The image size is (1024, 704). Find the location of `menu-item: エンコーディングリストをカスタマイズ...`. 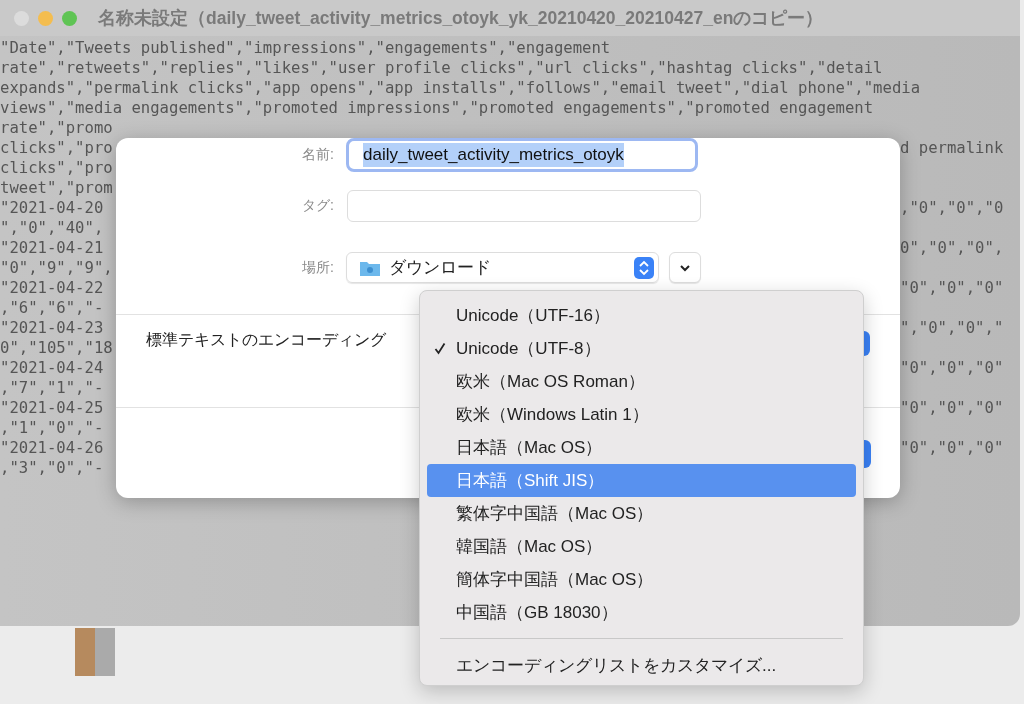

menu-item: エンコーディングリストをカスタマイズ... is located at coordinates (641, 665).